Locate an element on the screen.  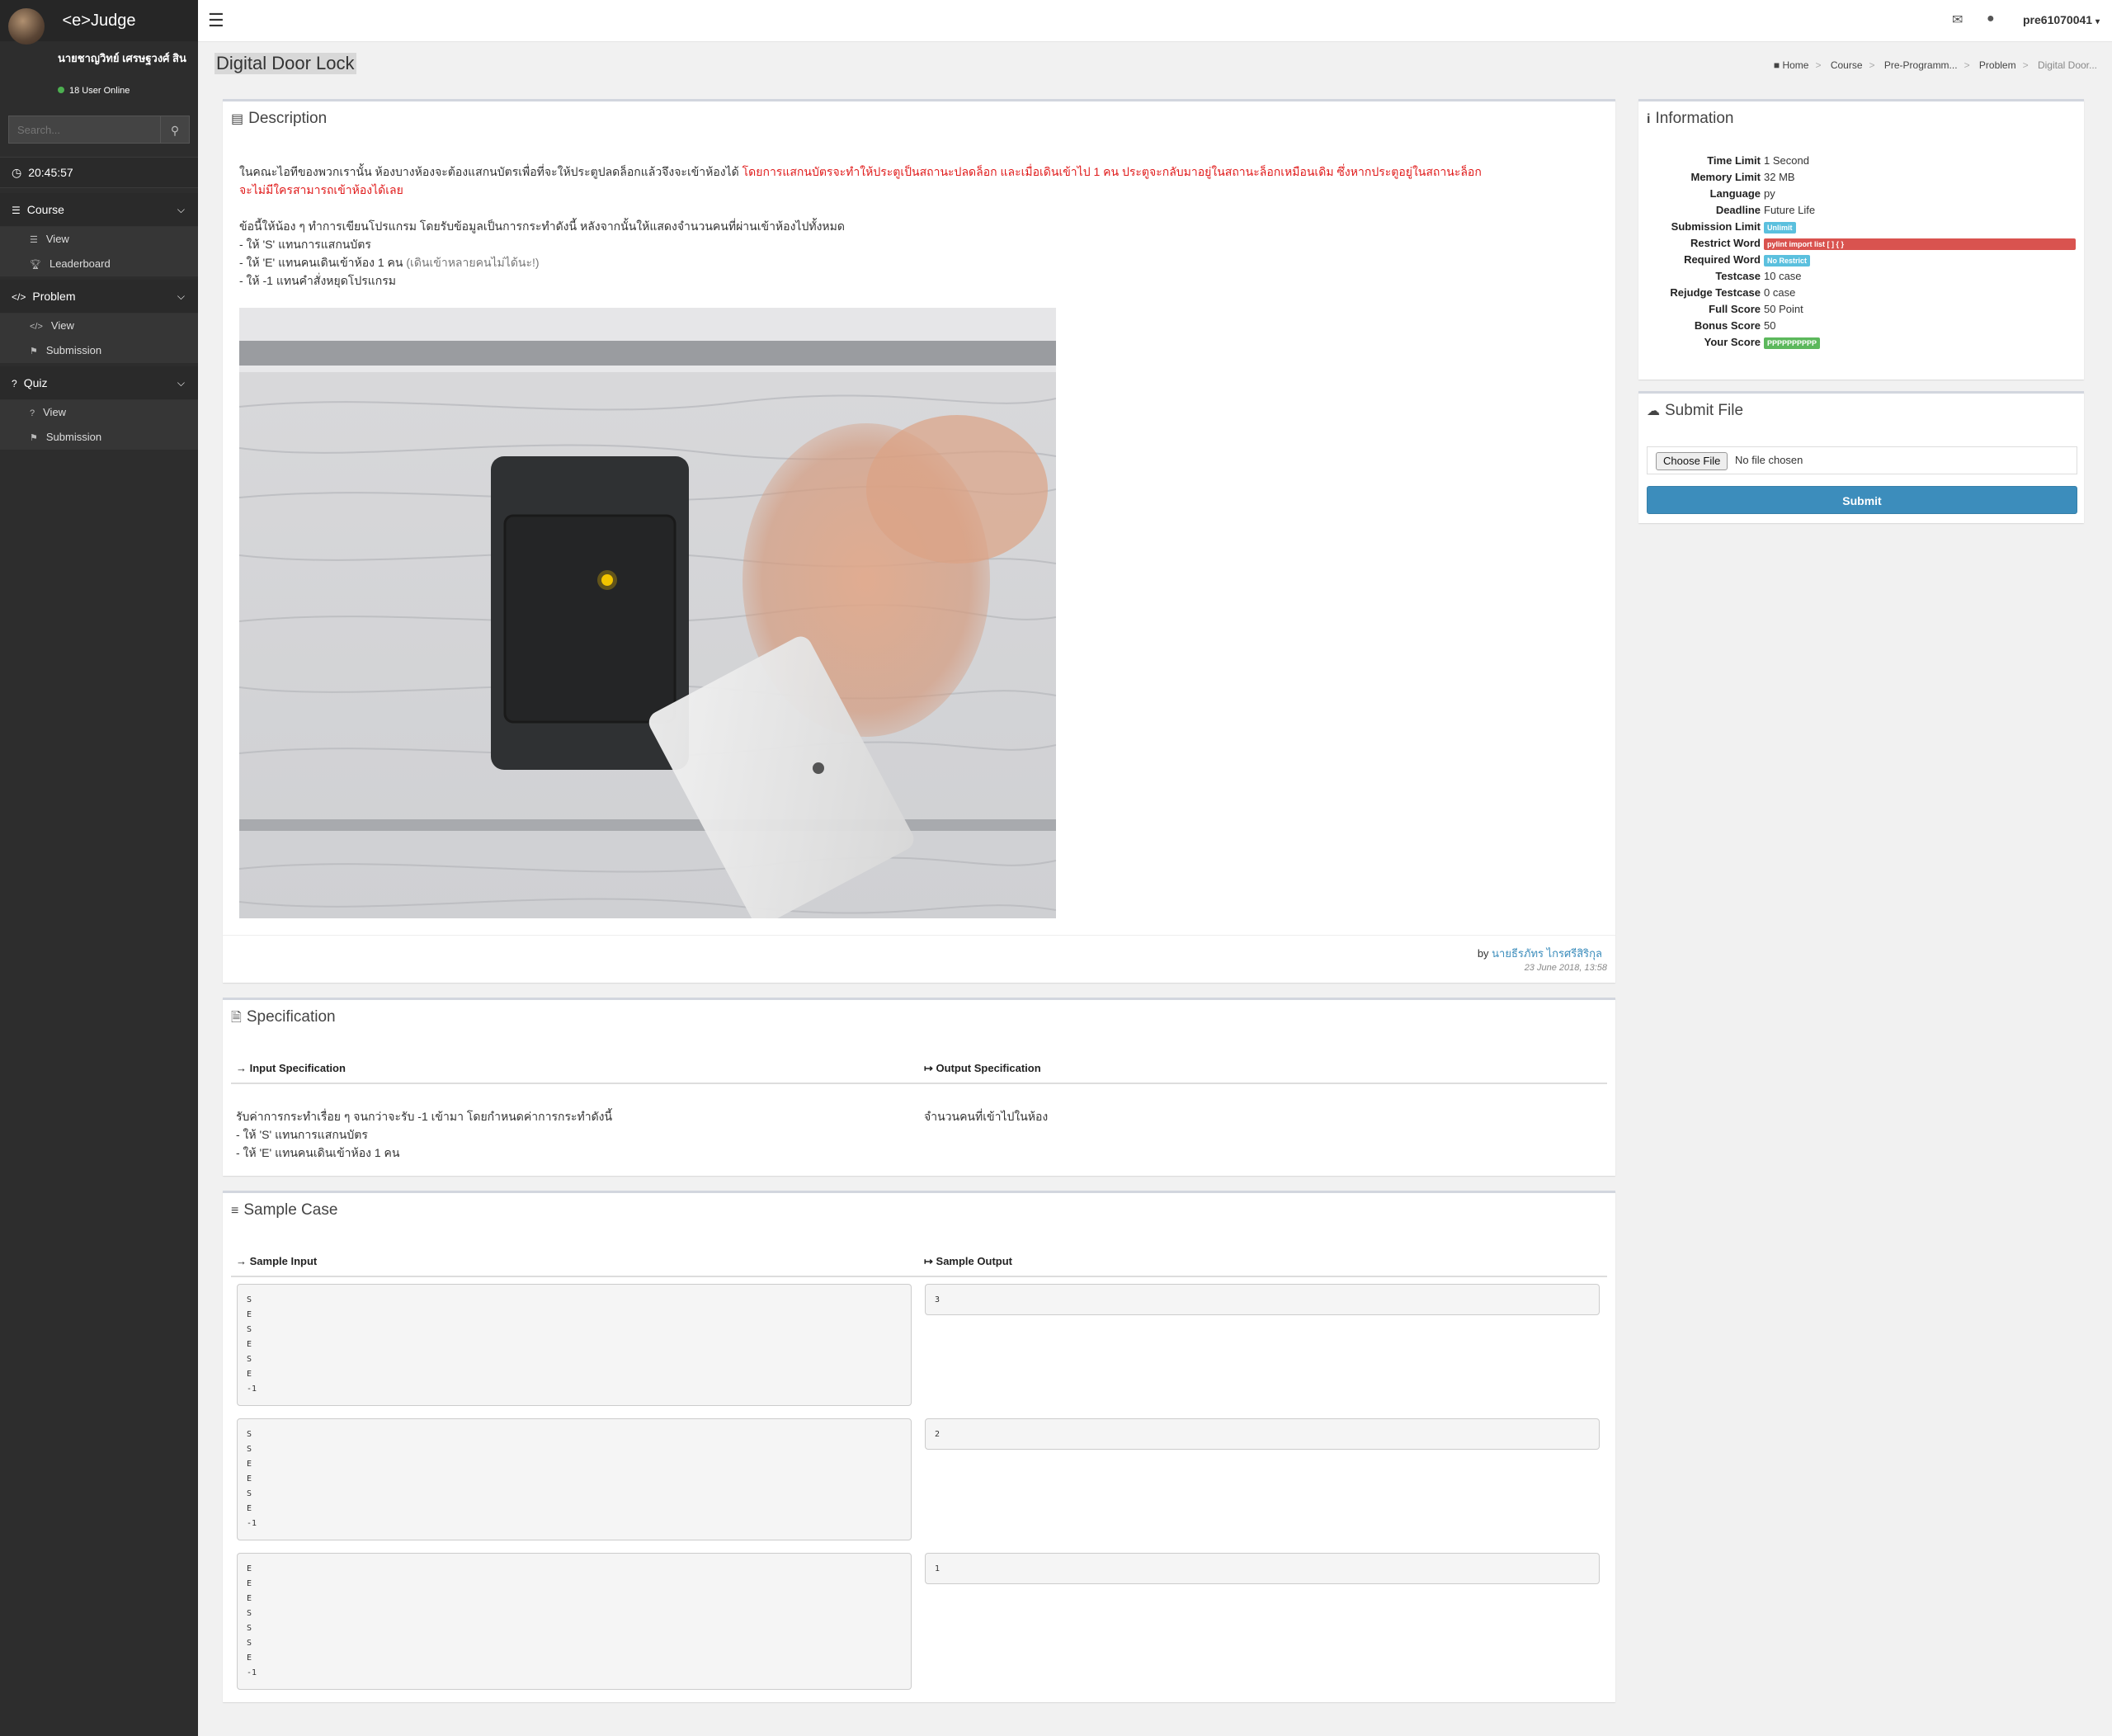
menu-quiz-label: Quiz is located at coordinates (35, 382).